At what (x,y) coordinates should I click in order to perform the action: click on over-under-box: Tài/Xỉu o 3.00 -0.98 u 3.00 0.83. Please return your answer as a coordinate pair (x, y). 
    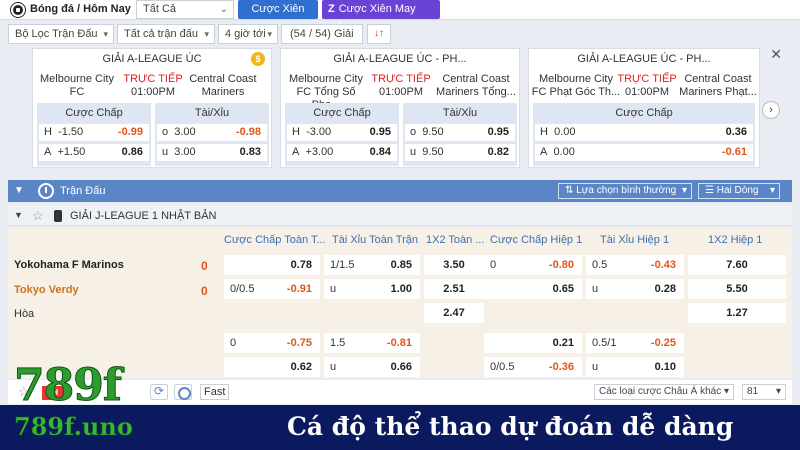
    Looking at the image, I should click on (212, 134).